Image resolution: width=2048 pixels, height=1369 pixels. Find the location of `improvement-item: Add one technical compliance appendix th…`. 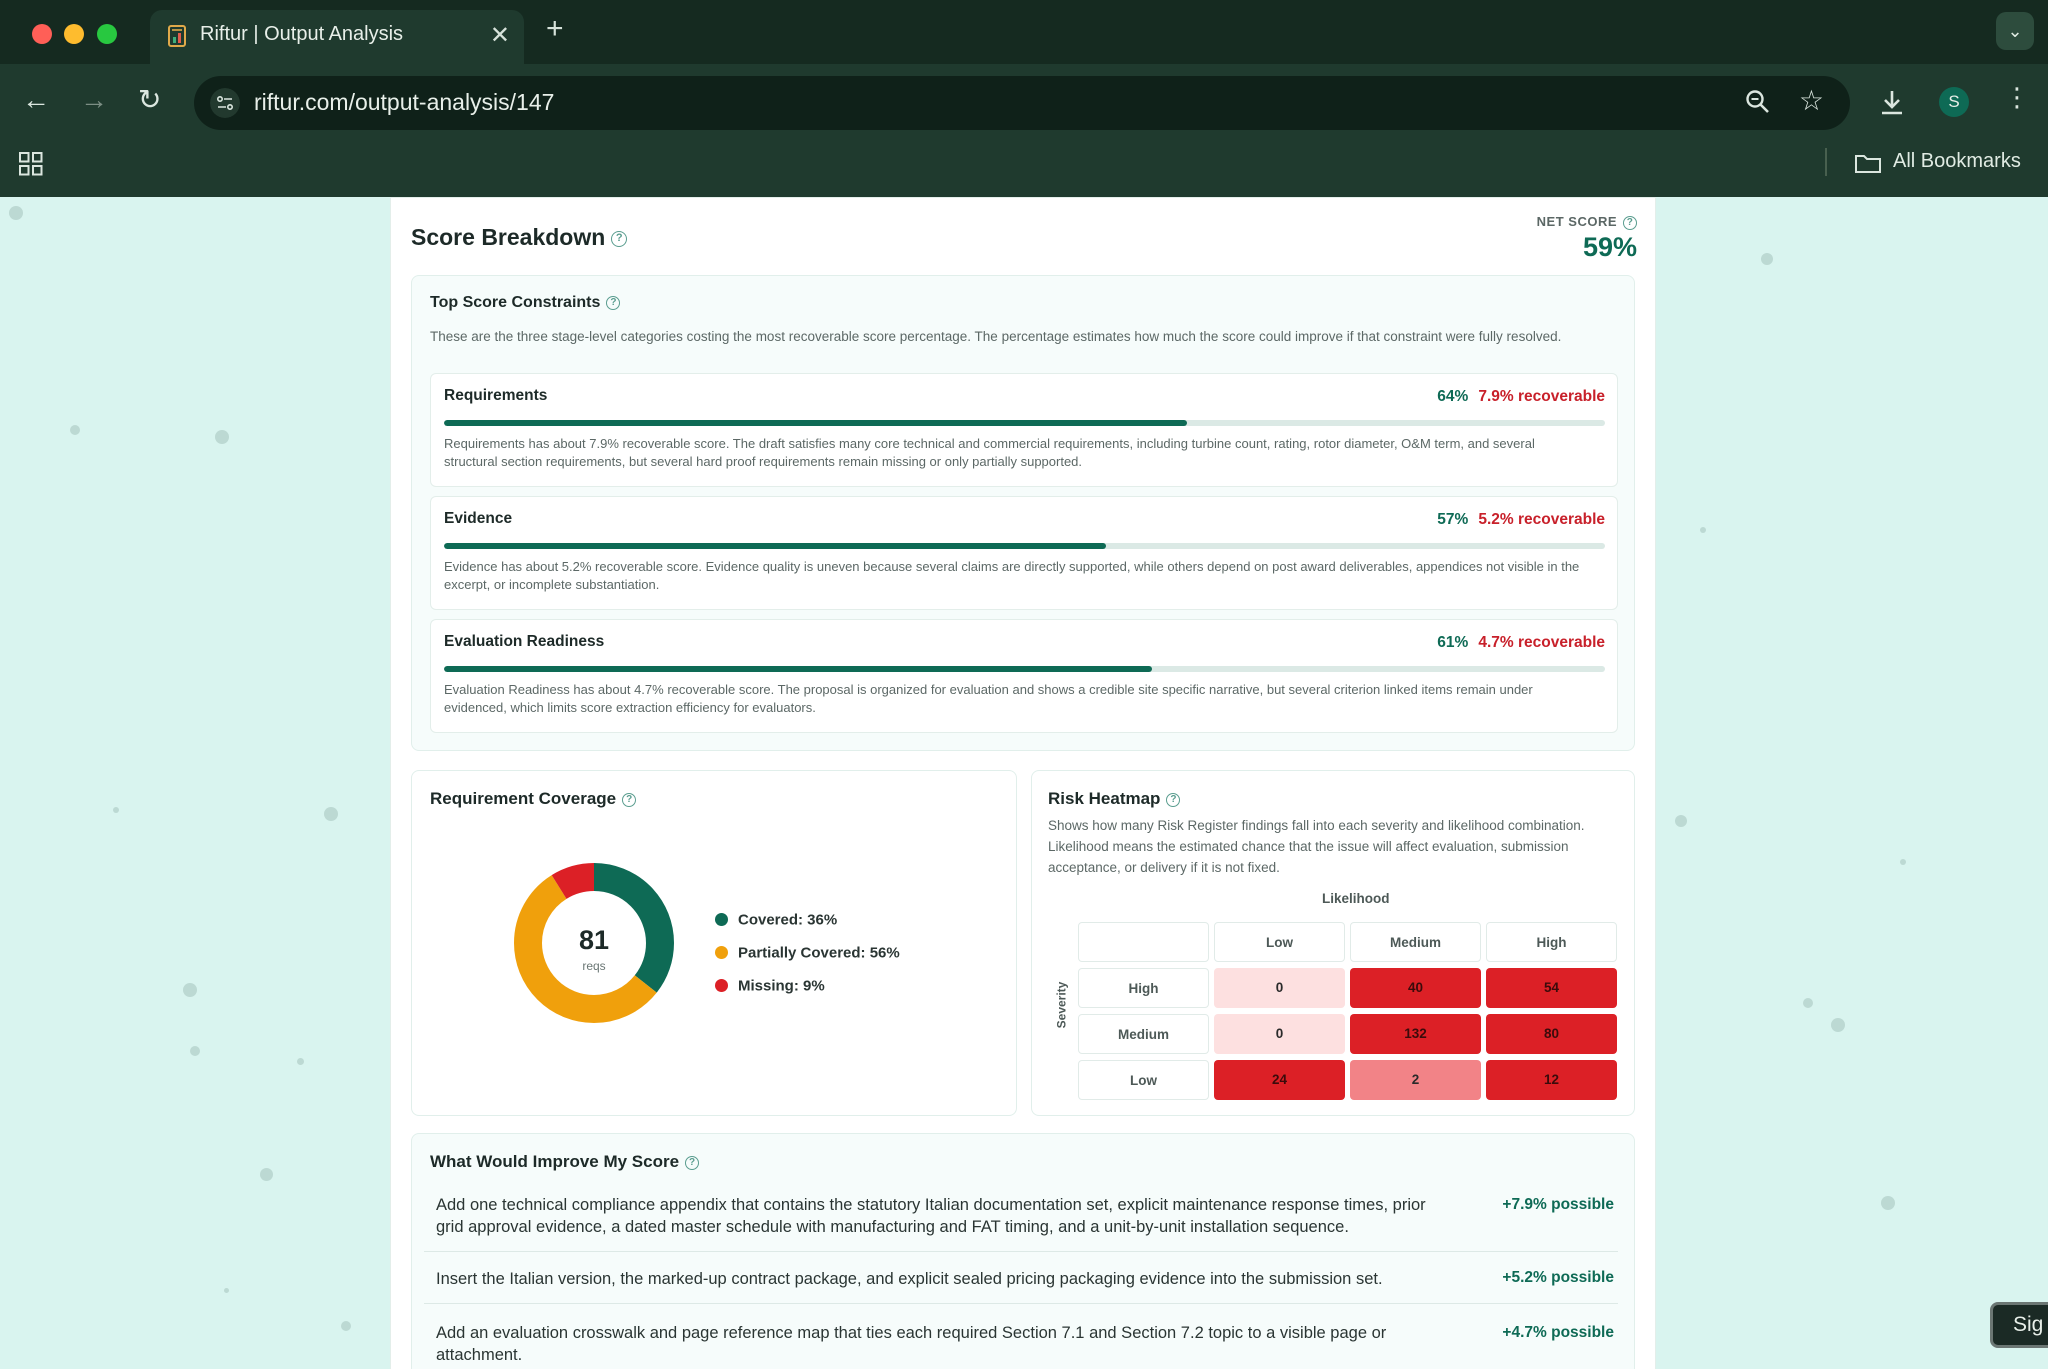

improvement-item: Add one technical compliance appendix th… is located at coordinates (1021, 1219).